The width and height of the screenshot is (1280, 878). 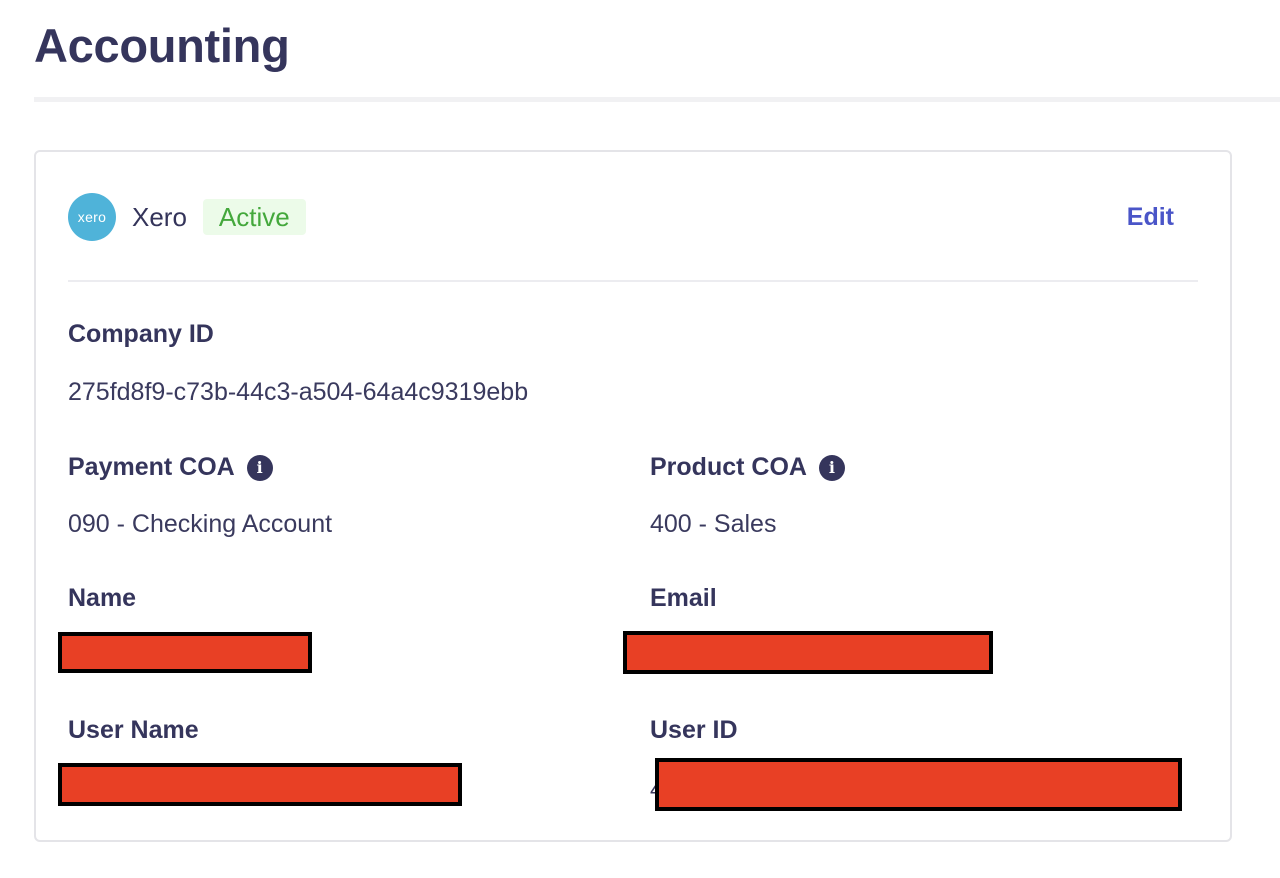 I want to click on name-label: Name, so click(x=102, y=598).